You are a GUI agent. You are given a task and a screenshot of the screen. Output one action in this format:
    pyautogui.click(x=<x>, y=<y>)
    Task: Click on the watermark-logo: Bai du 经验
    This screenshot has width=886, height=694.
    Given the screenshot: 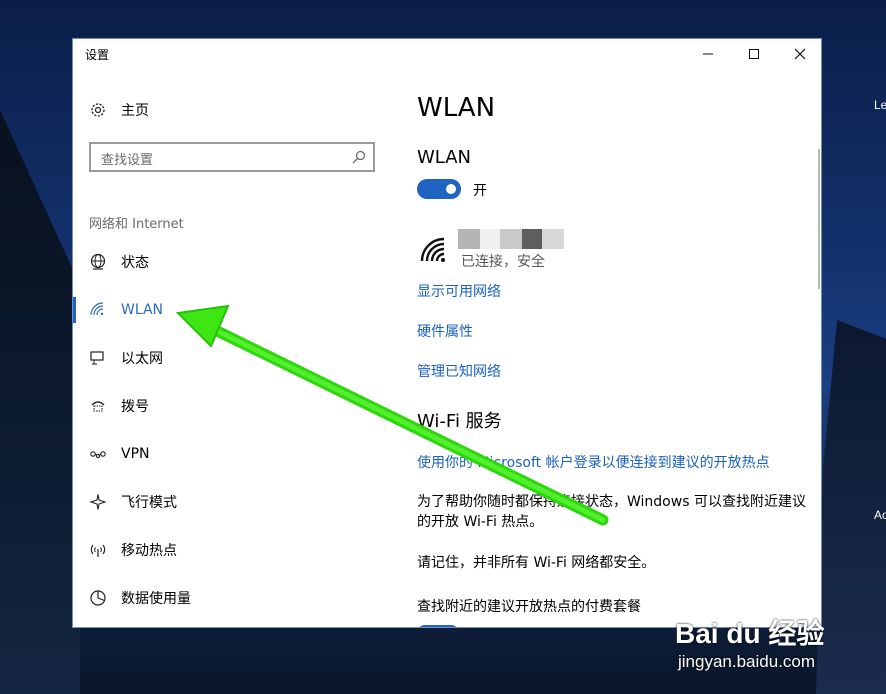 What is the action you would take?
    pyautogui.click(x=750, y=633)
    